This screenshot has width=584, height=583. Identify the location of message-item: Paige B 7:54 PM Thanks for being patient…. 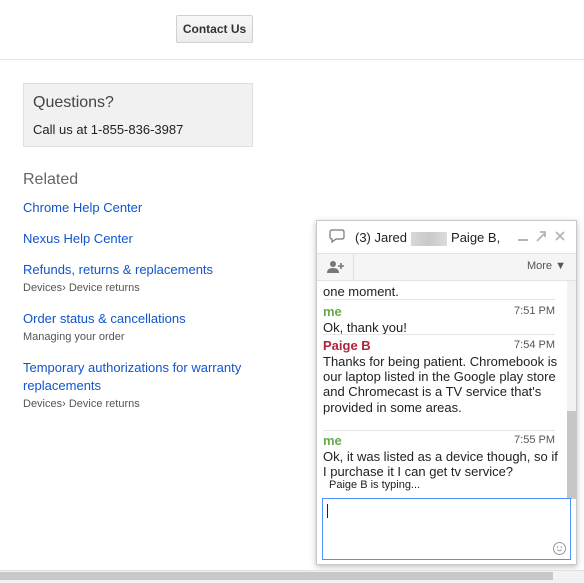
(440, 384).